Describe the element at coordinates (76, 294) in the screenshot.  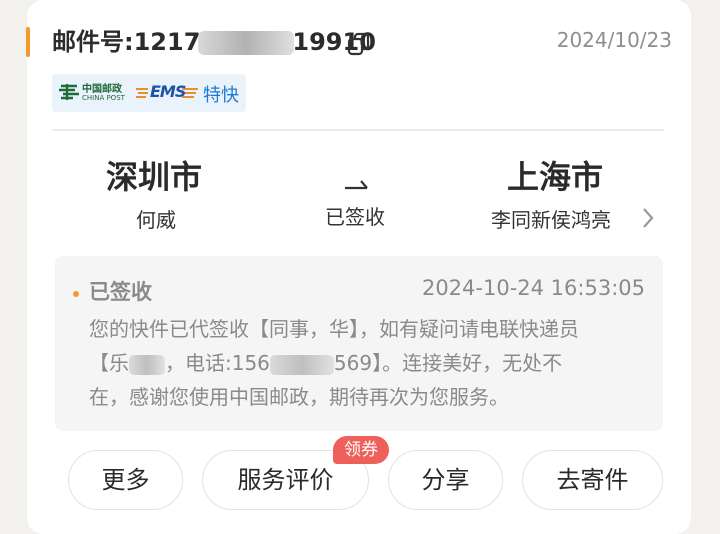
I see `timeline-dot` at that location.